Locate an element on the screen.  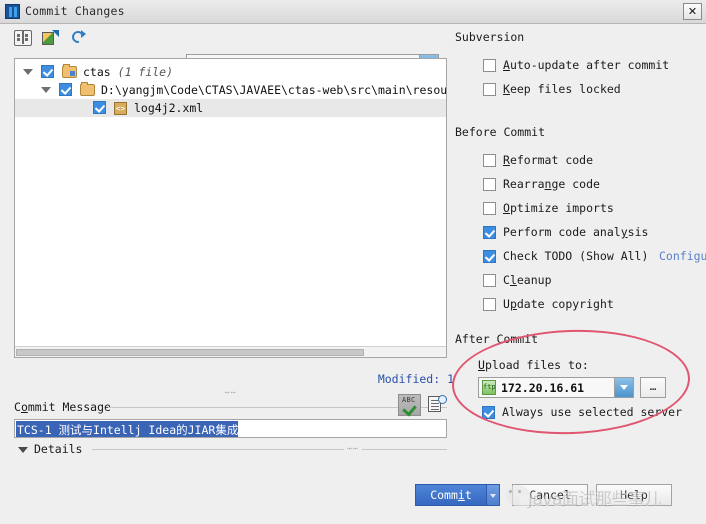
commit-dropdown-button is located at coordinates (493, 495).